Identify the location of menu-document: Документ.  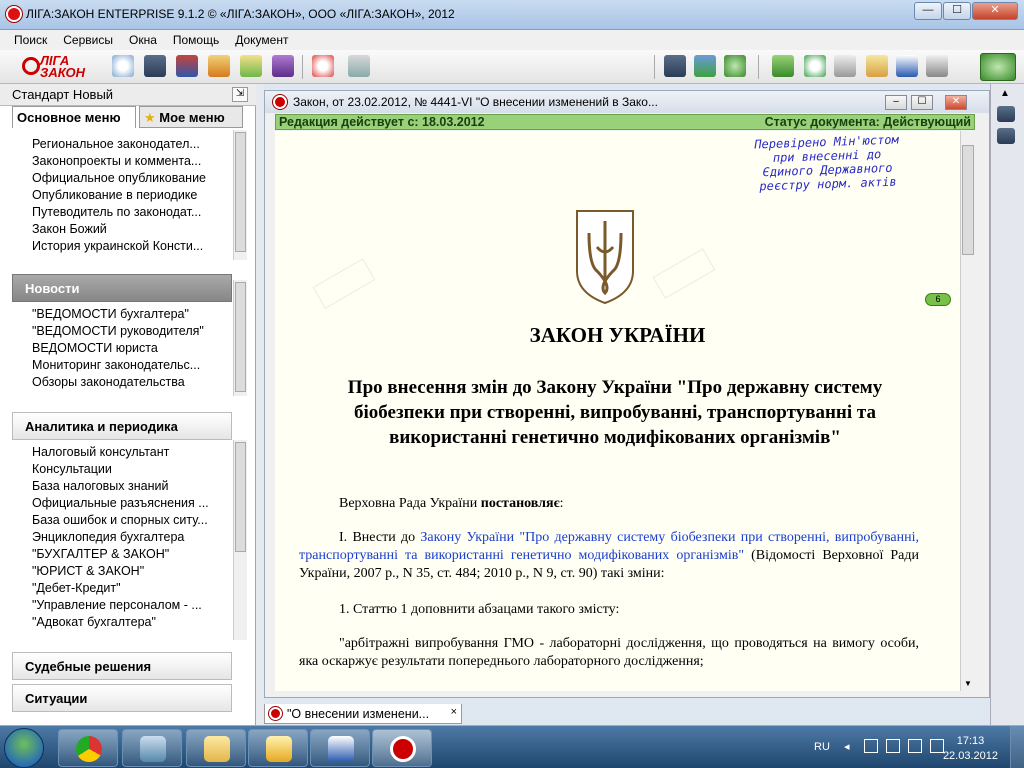
(261, 40).